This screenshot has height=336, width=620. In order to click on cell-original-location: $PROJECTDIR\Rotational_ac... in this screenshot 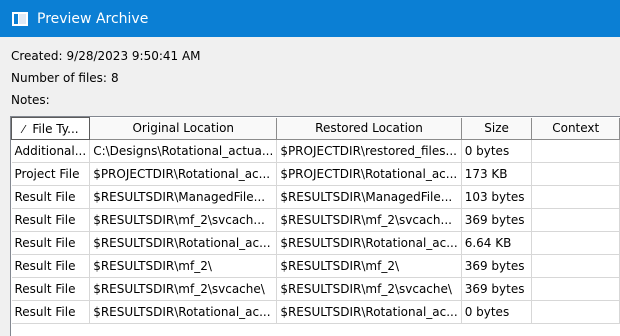, I will do `click(183, 174)`.